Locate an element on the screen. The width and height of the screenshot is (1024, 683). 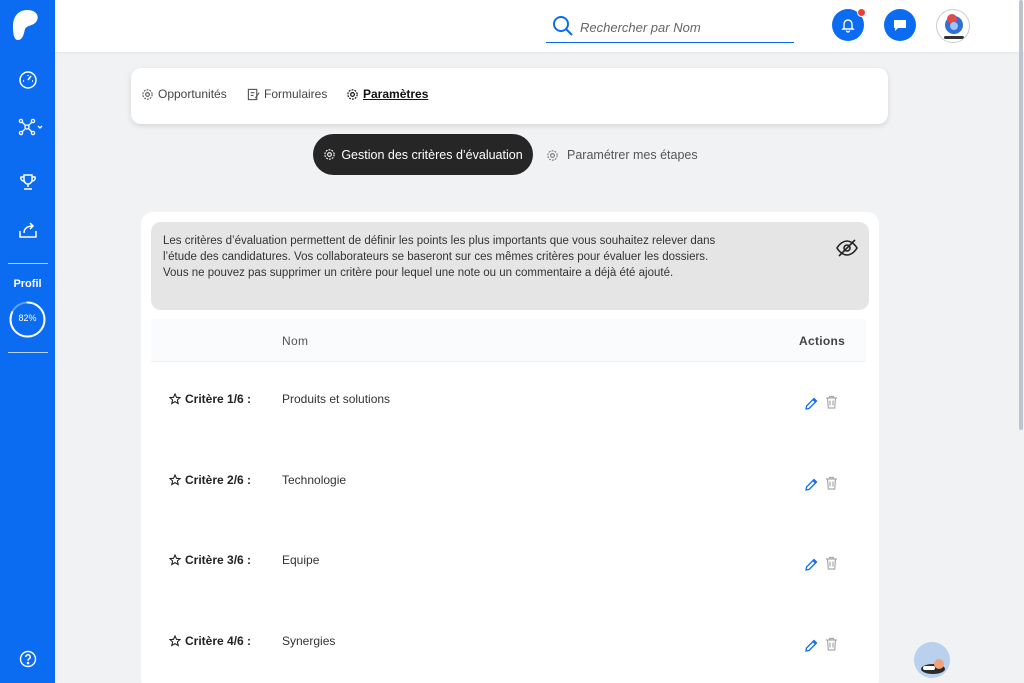
subtab-criteres: Gestion des critères d’évaluation is located at coordinates (423, 154).